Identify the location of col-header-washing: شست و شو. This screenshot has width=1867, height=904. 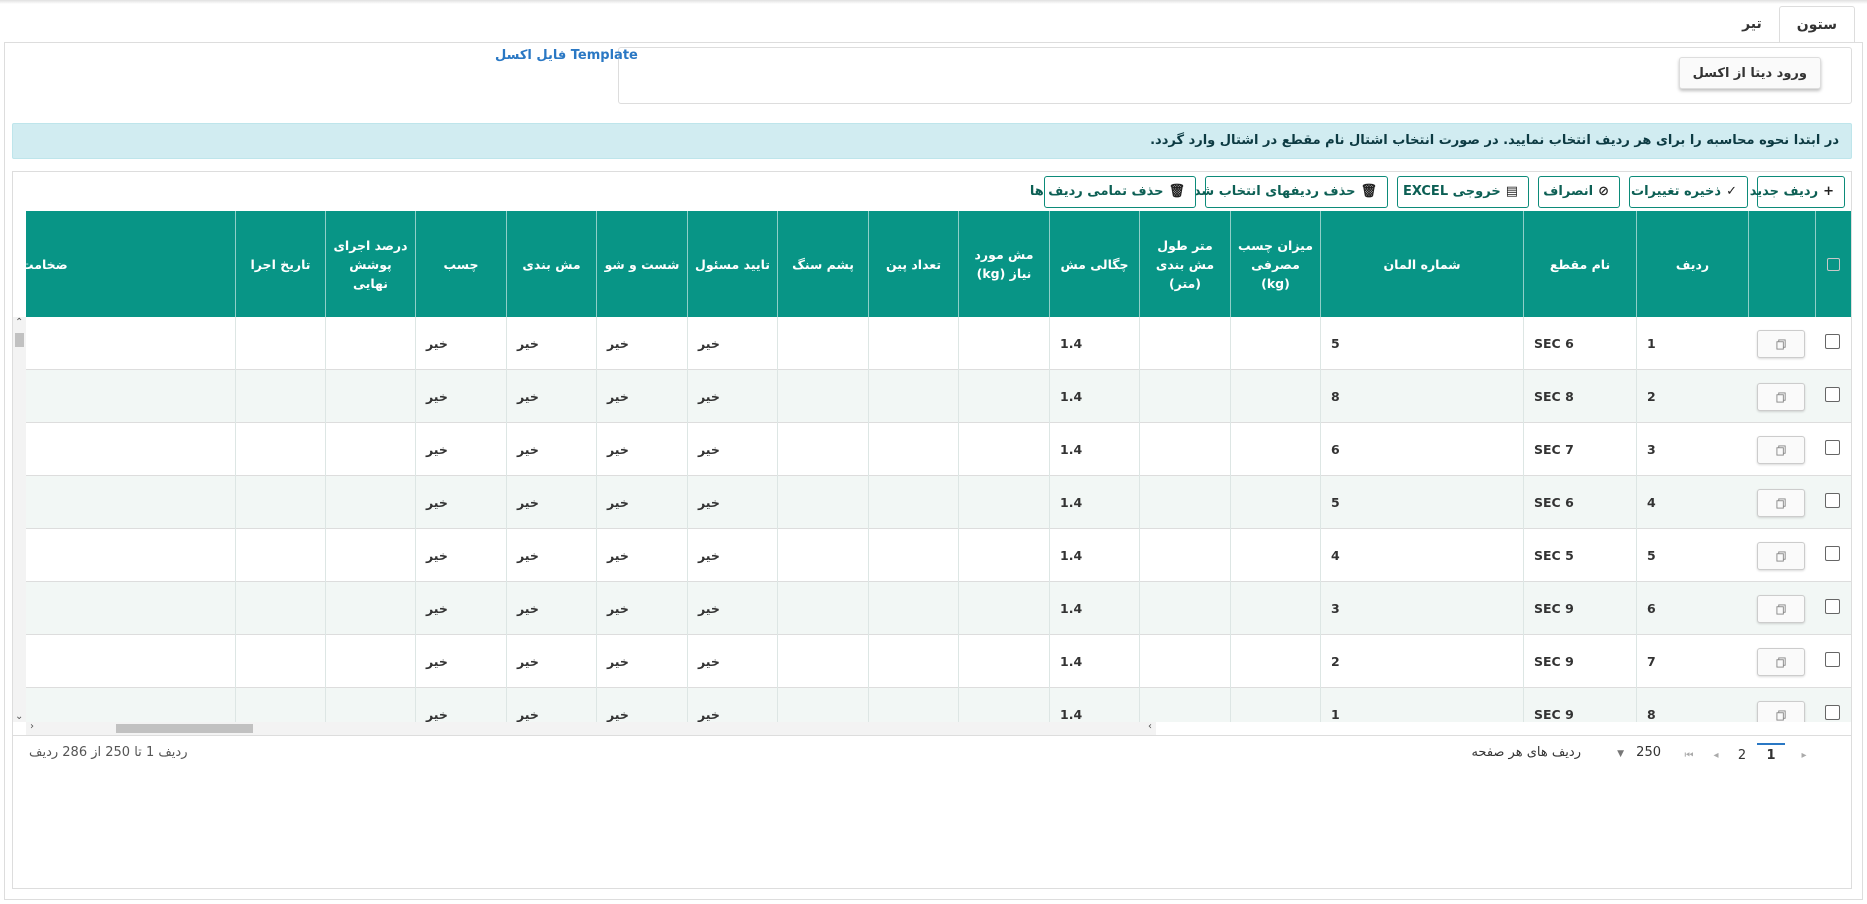
(641, 264).